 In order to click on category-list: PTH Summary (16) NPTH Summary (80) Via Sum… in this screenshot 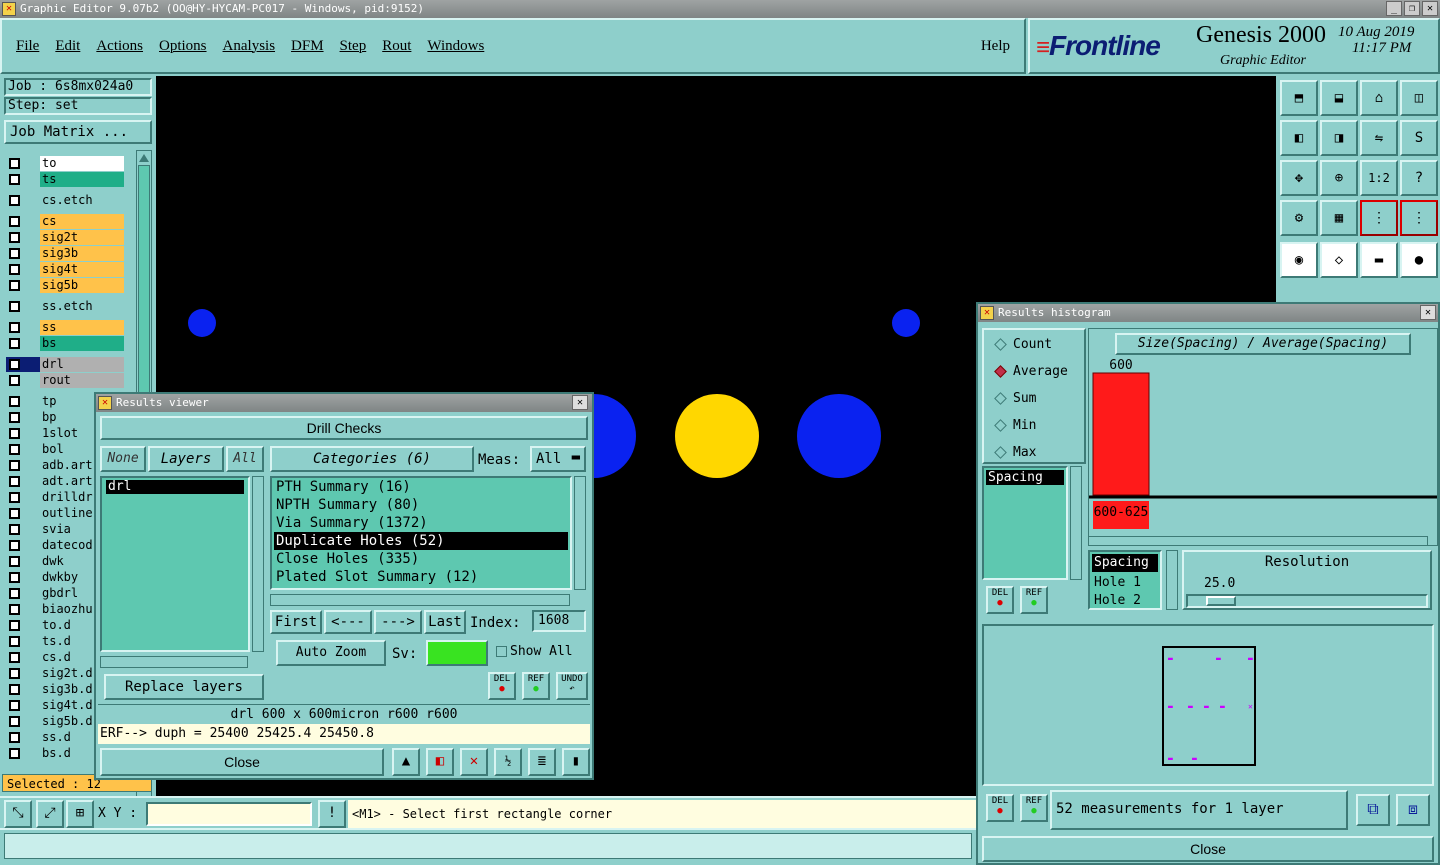, I will do `click(421, 533)`.